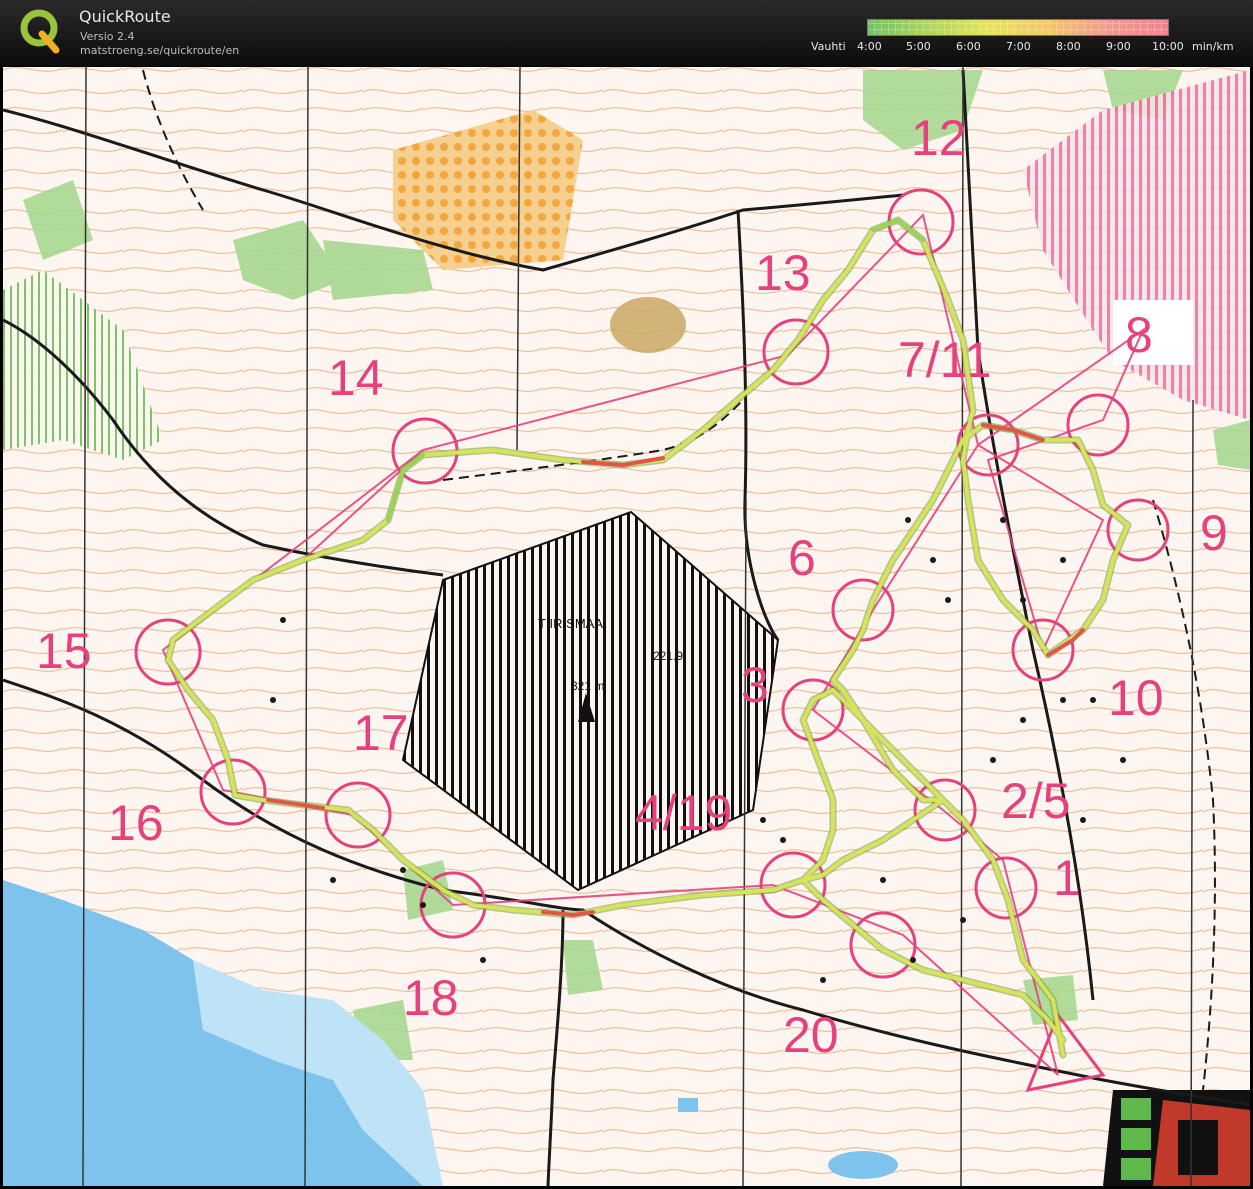 The image size is (1253, 1189). What do you see at coordinates (1018, 27) in the screenshot?
I see `pace-color-scale` at bounding box center [1018, 27].